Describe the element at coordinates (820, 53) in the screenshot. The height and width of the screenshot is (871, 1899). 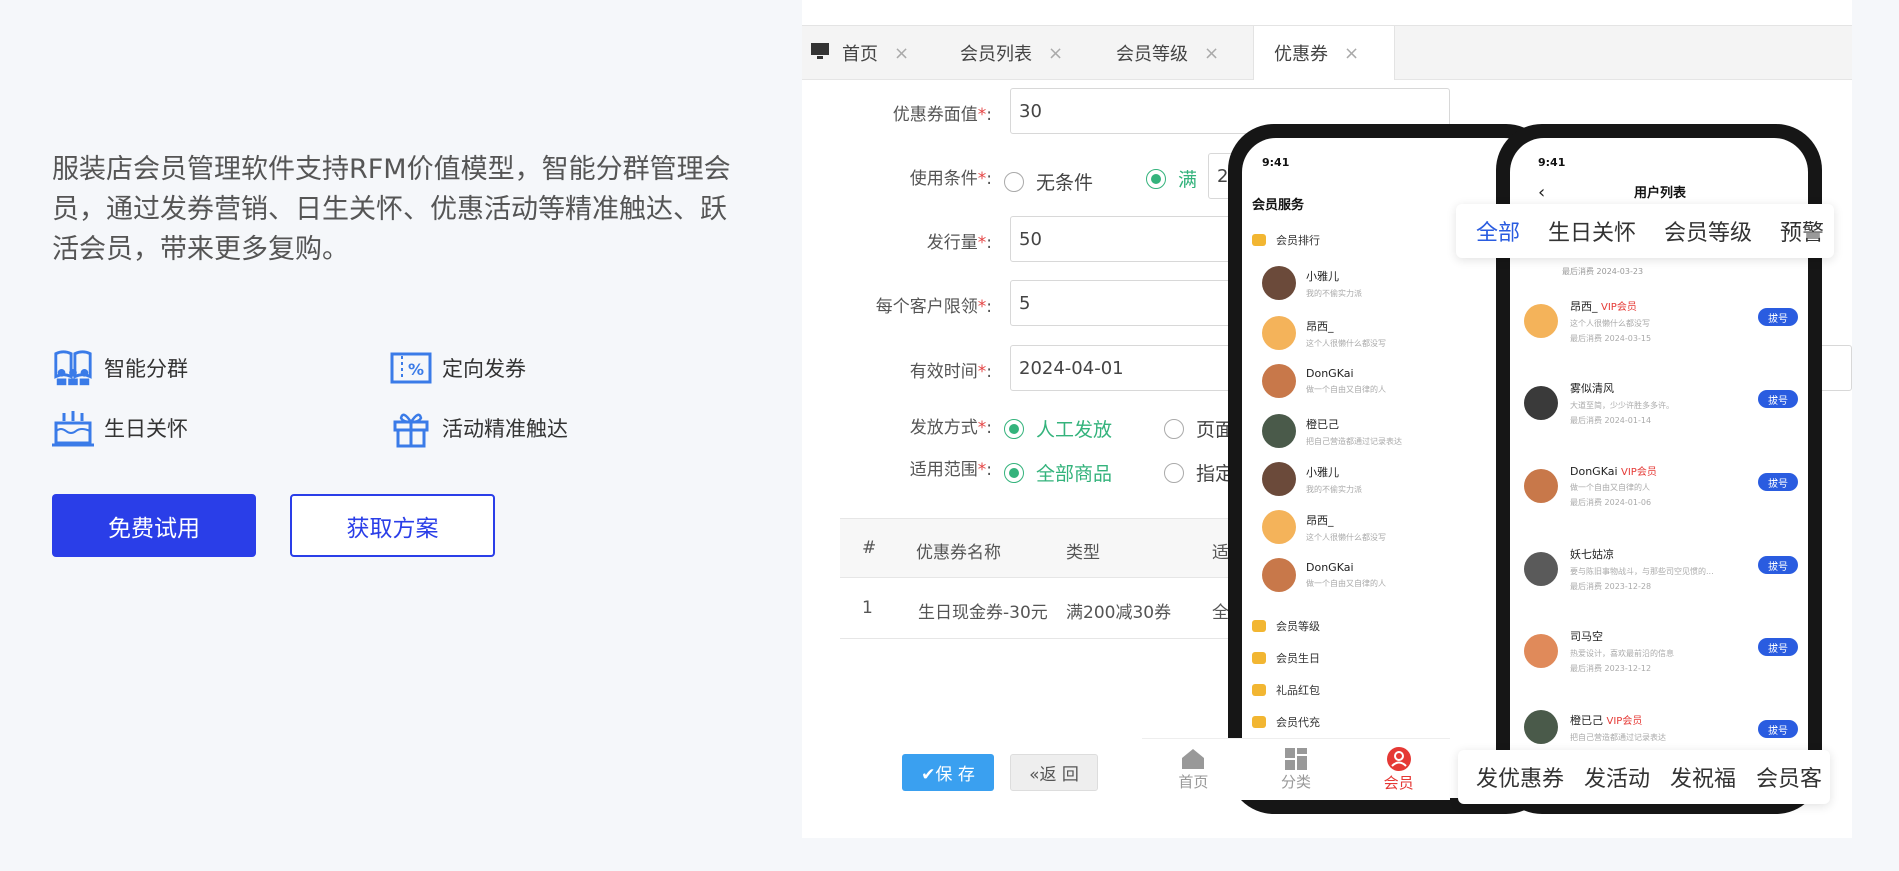
I see `monitor-icon` at that location.